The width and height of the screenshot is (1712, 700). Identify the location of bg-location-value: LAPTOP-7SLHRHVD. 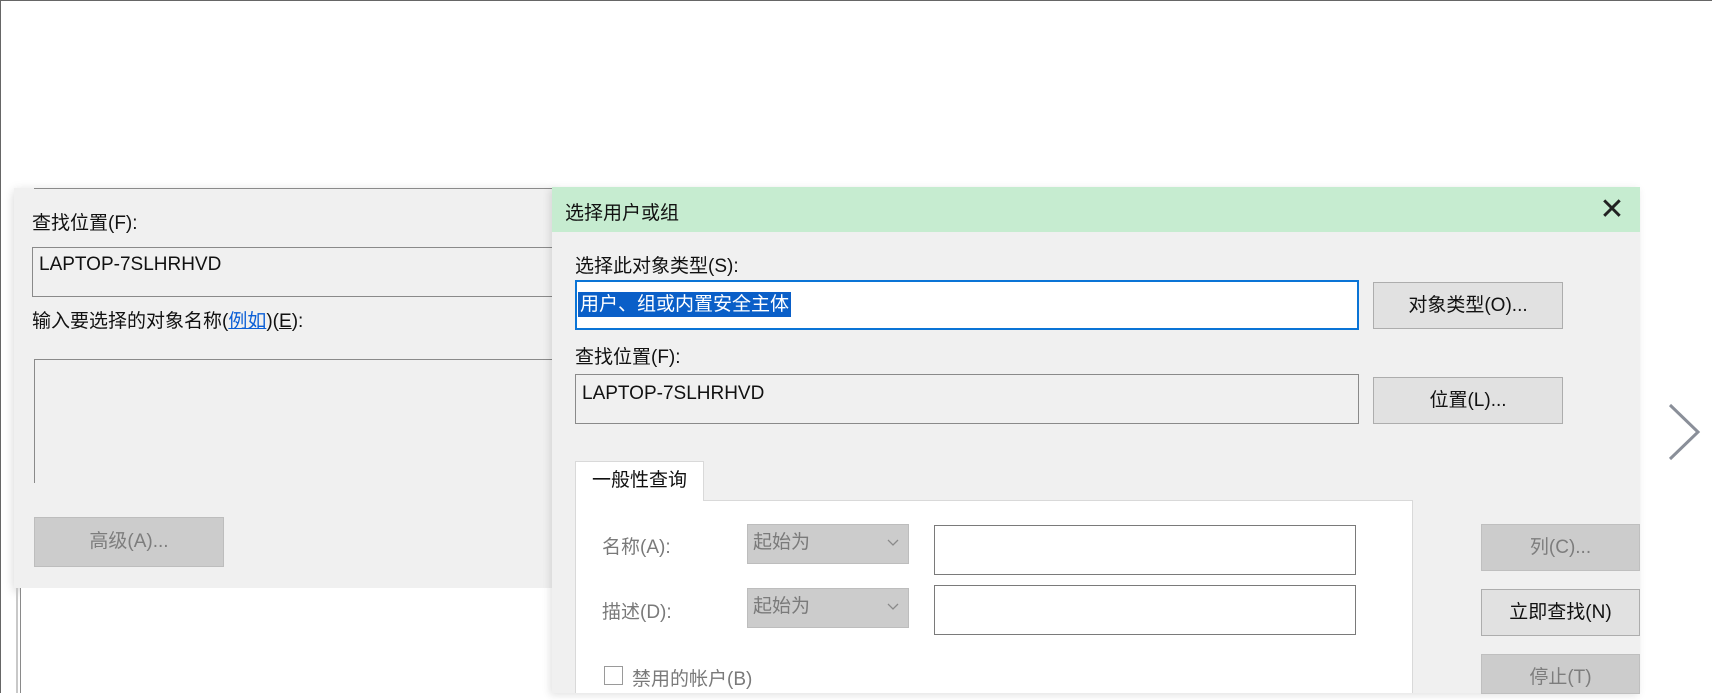
(130, 264).